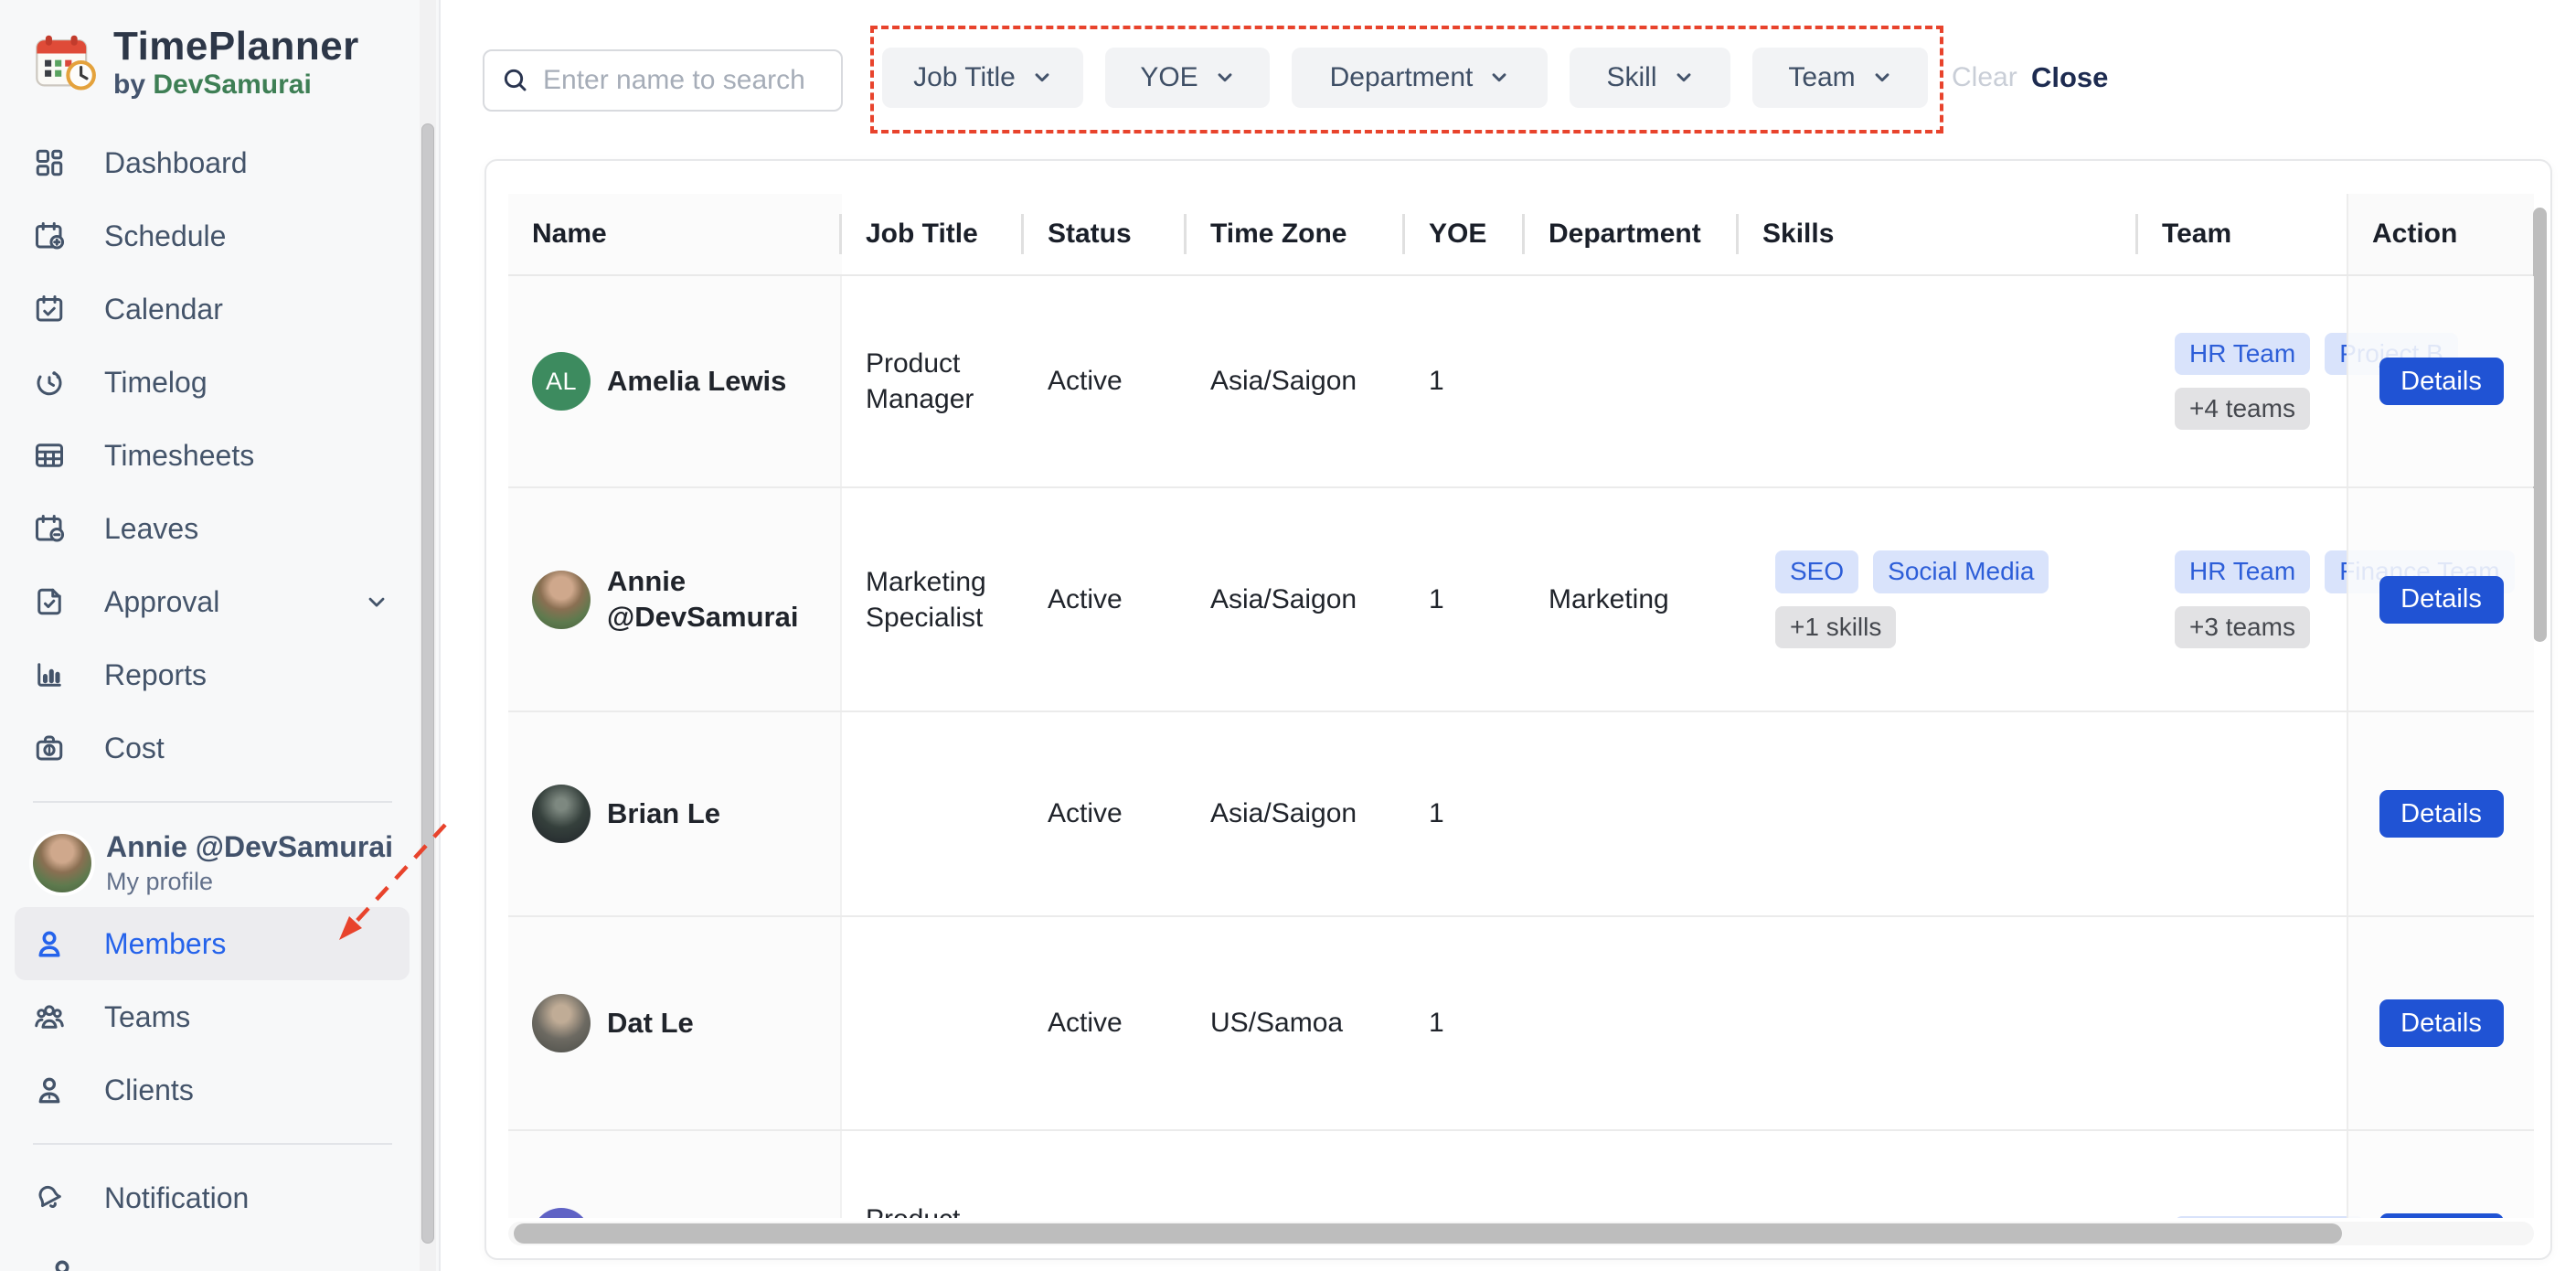  What do you see at coordinates (212, 1144) in the screenshot?
I see `sidebar-divider` at bounding box center [212, 1144].